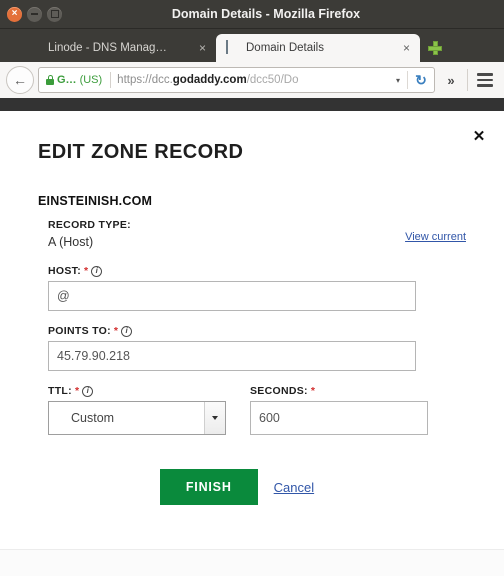 The height and width of the screenshot is (576, 504). What do you see at coordinates (64, 271) in the screenshot?
I see `host-label-text: HOST:` at bounding box center [64, 271].